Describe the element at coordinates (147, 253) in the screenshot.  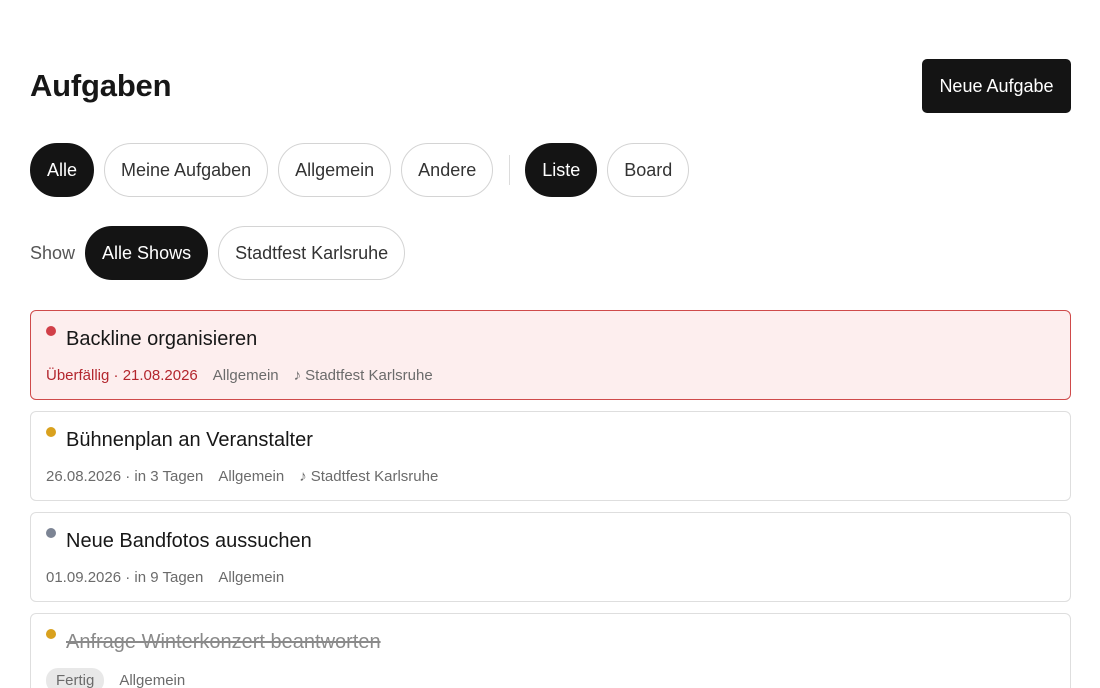
I see `show-filter-all-shows: Alle Shows` at that location.